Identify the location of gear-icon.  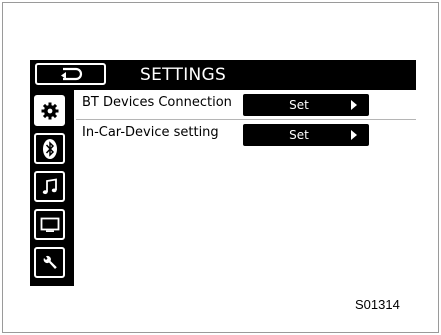
(49, 110).